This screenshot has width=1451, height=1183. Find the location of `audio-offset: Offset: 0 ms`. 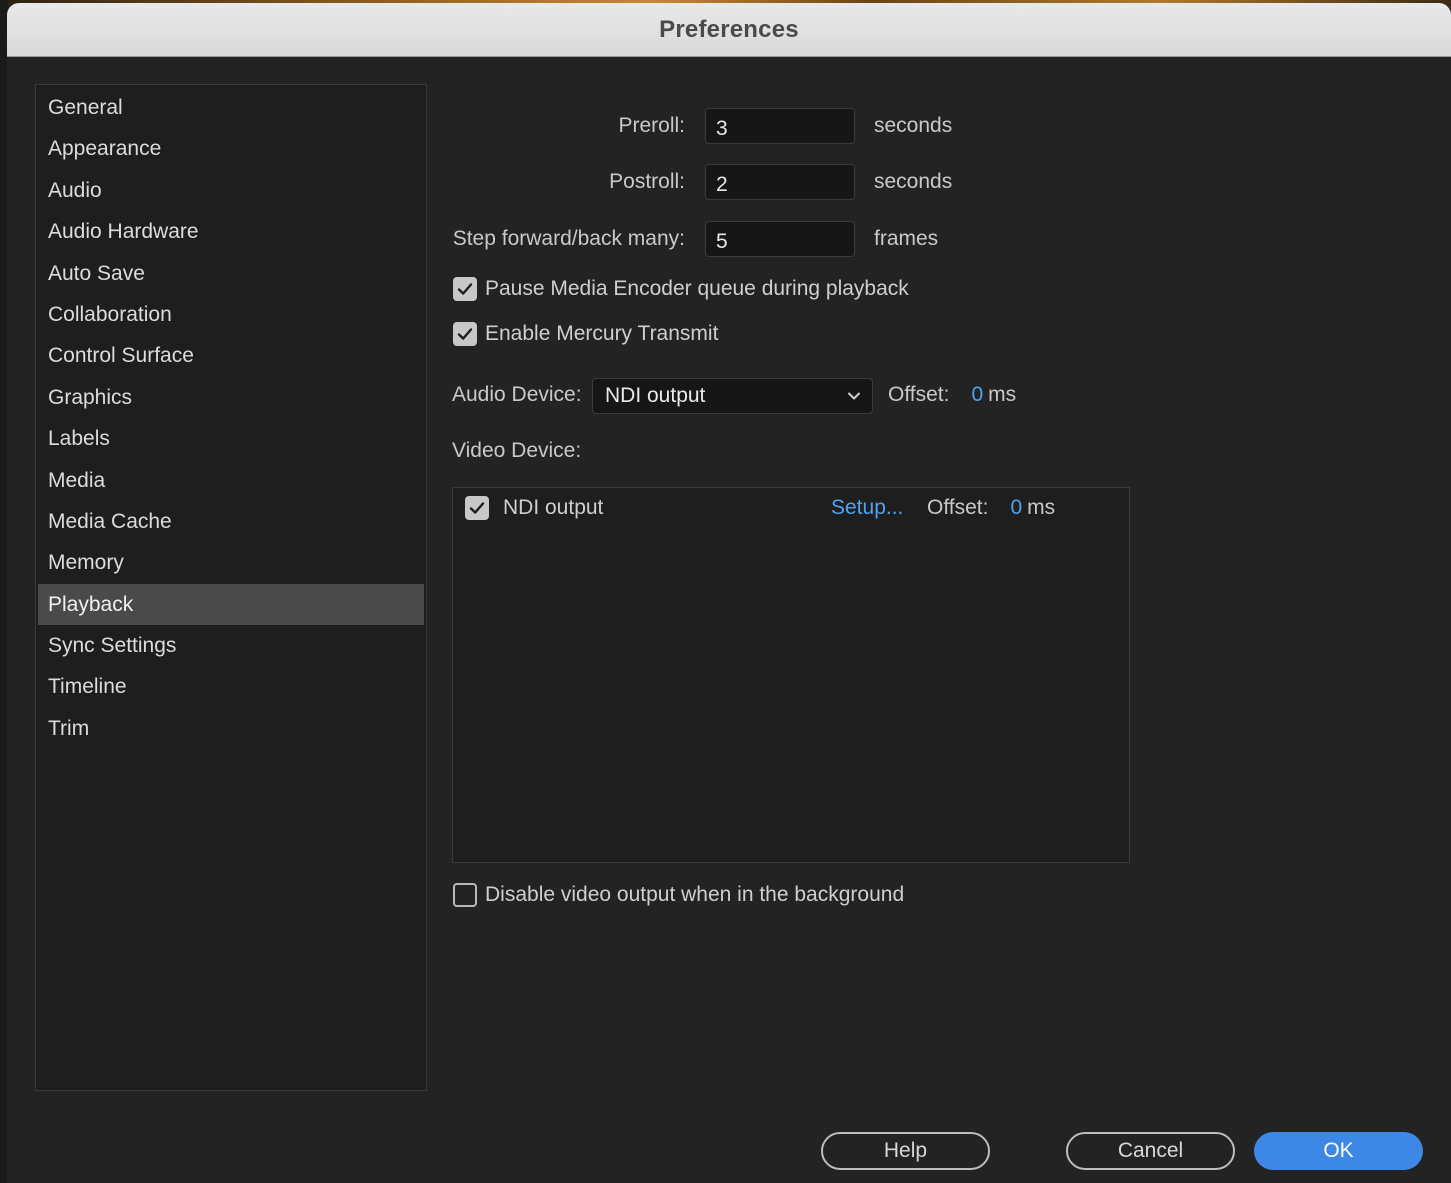

audio-offset: Offset: 0 ms is located at coordinates (952, 395).